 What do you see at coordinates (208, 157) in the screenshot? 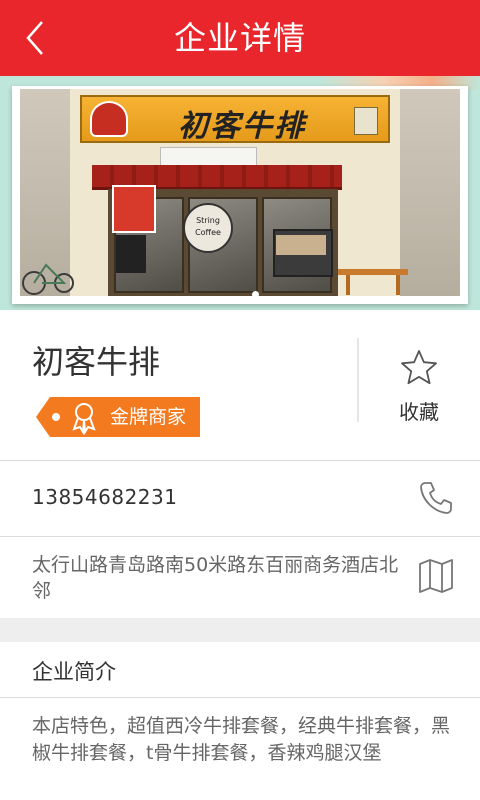
I see `air-conditioner` at bounding box center [208, 157].